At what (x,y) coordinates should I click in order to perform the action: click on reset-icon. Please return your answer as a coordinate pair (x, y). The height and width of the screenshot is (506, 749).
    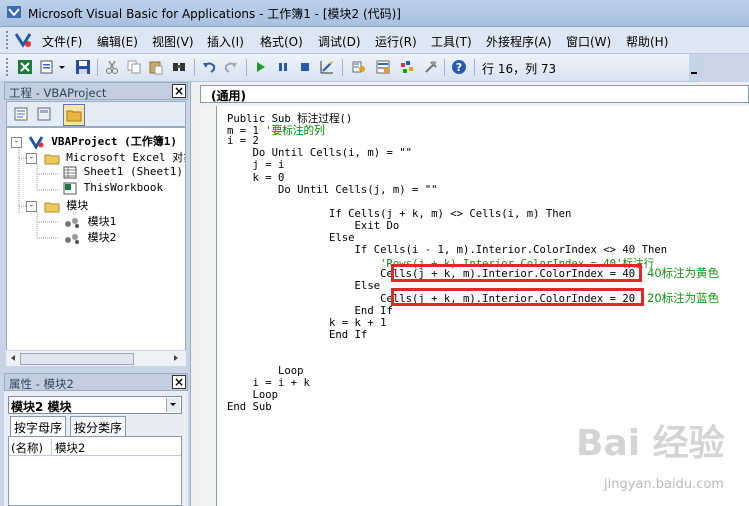
    Looking at the image, I should click on (305, 67).